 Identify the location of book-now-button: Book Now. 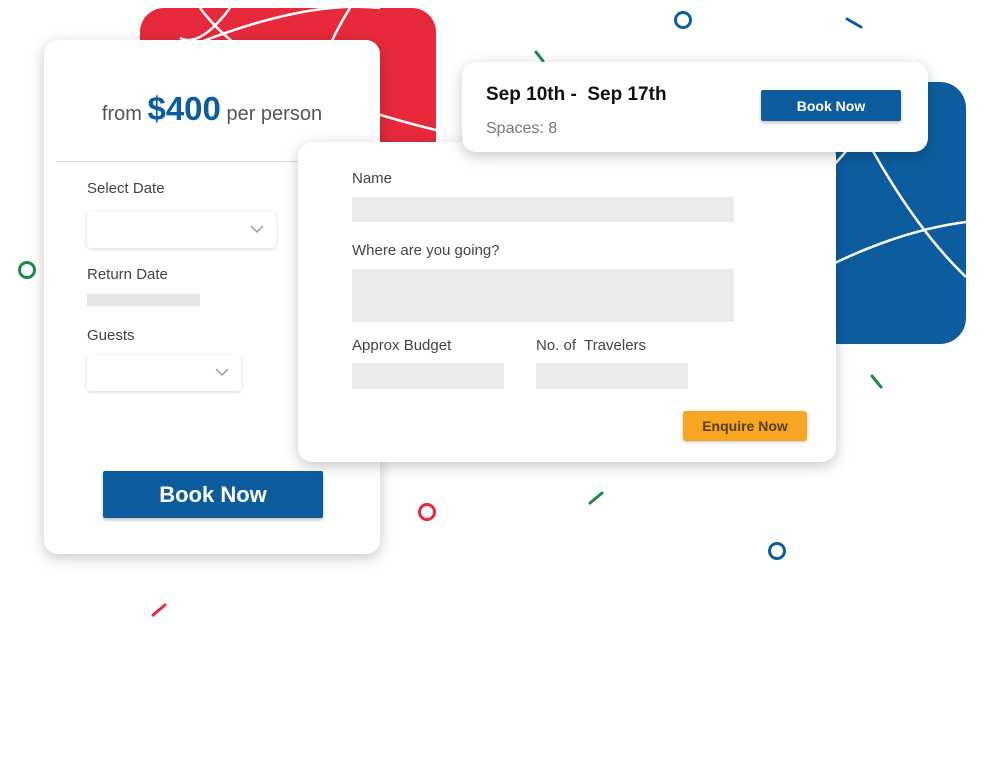
(213, 494).